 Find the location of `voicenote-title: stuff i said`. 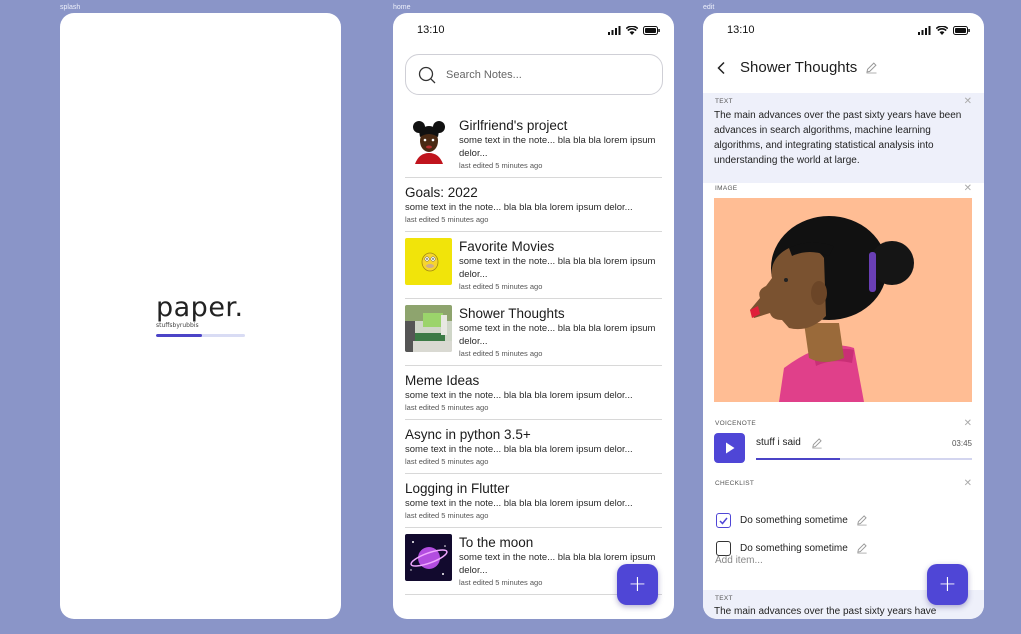

voicenote-title: stuff i said is located at coordinates (778, 442).